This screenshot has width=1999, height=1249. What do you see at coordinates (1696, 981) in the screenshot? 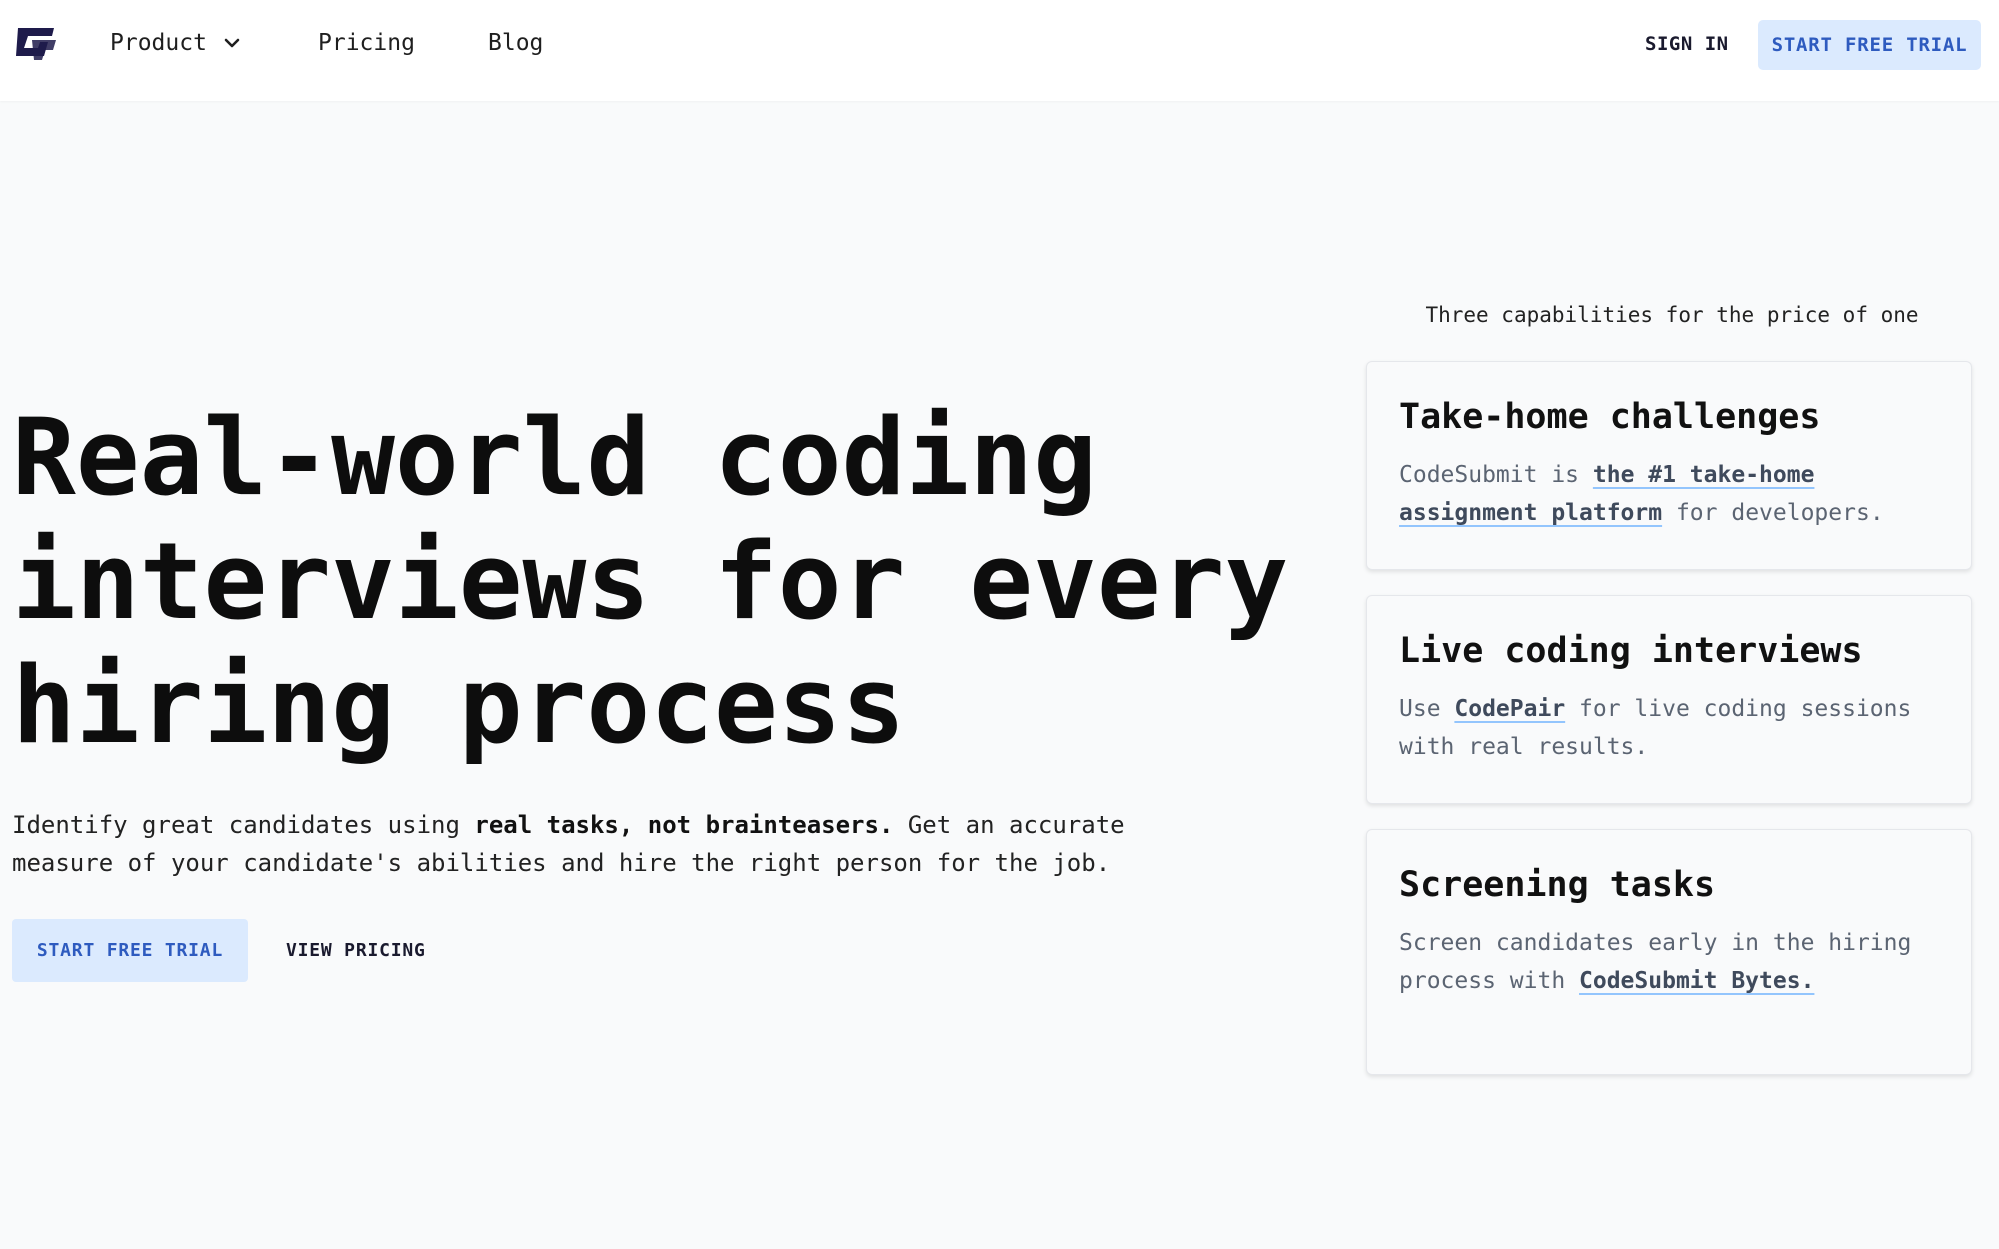
I see `codesubmit-bytes-link: CodeSubmit Bytes.` at bounding box center [1696, 981].